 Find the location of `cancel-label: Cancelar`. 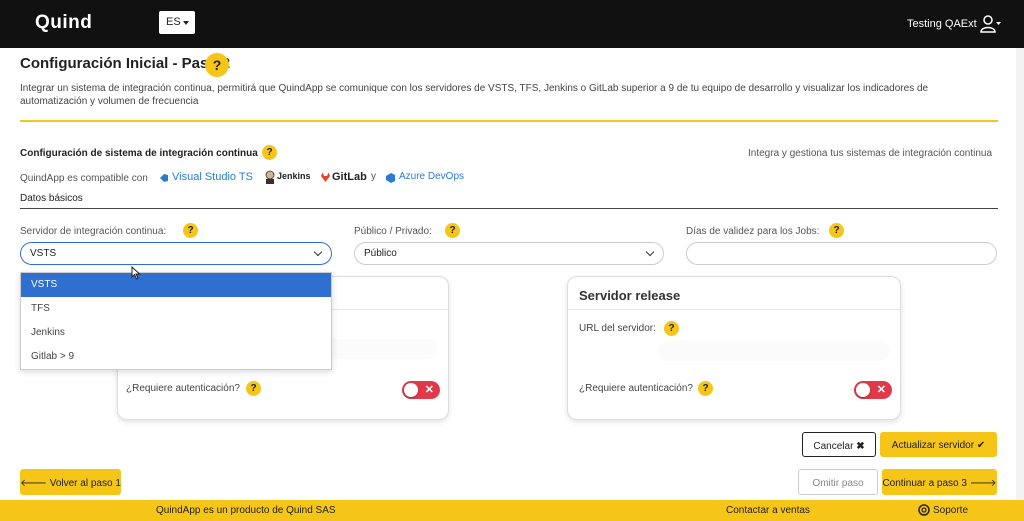

cancel-label: Cancelar is located at coordinates (833, 446).